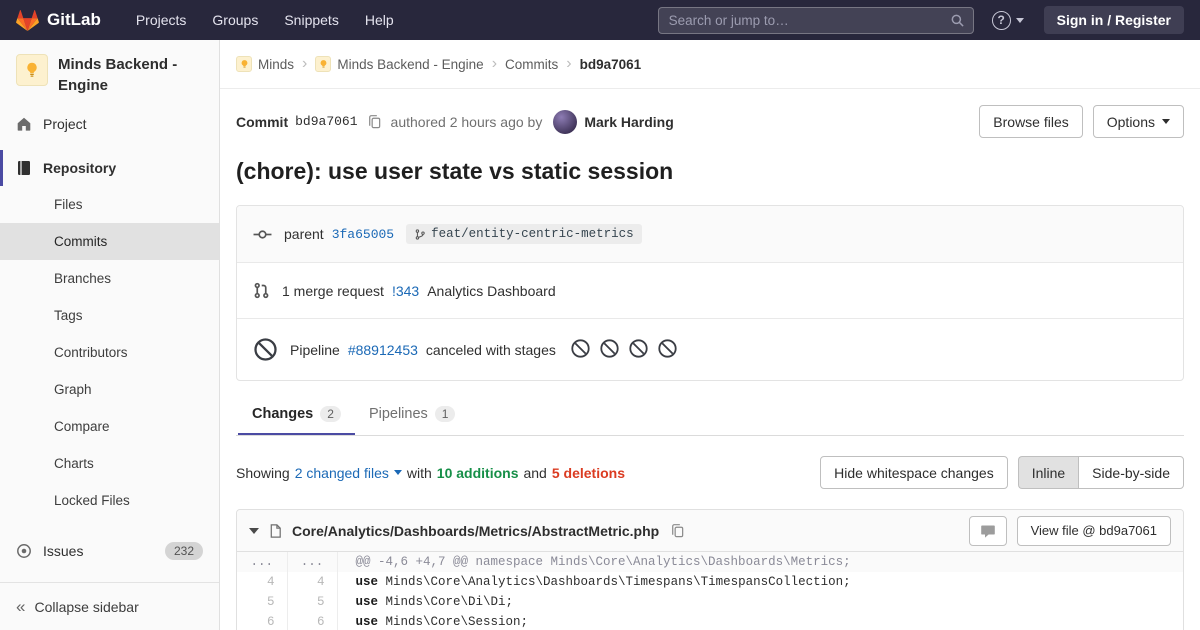  I want to click on hide-whitespace-button: Hide whitespace changes, so click(914, 472).